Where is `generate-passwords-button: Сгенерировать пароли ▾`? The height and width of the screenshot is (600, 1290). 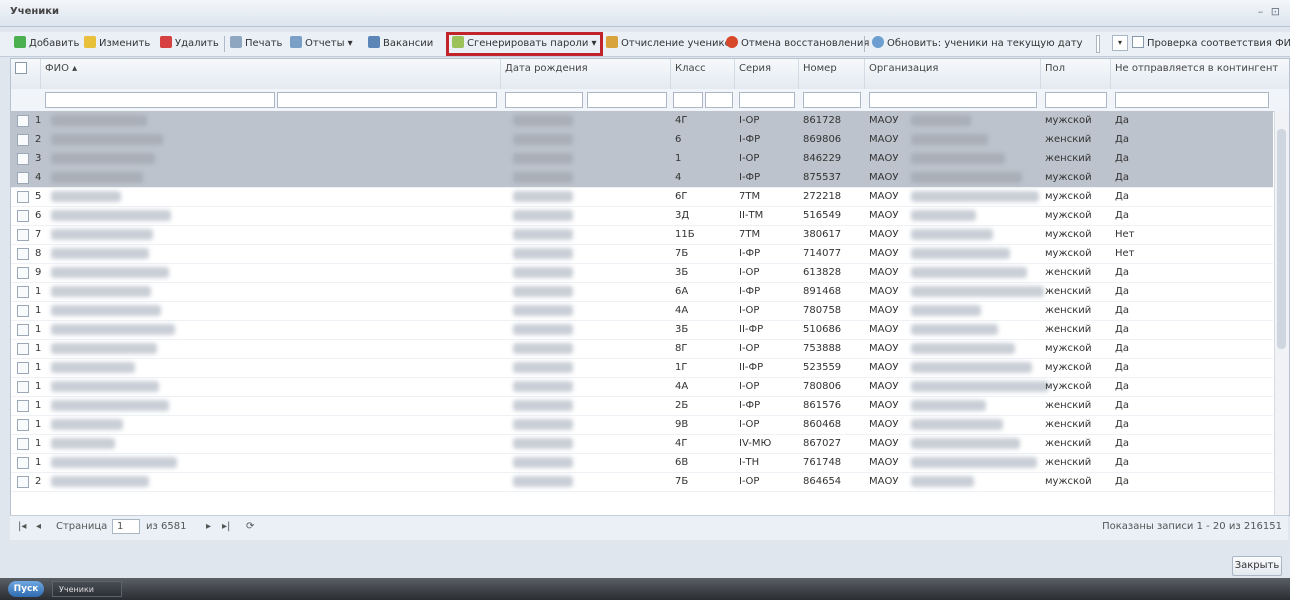 generate-passwords-button: Сгенерировать пароли ▾ is located at coordinates (524, 44).